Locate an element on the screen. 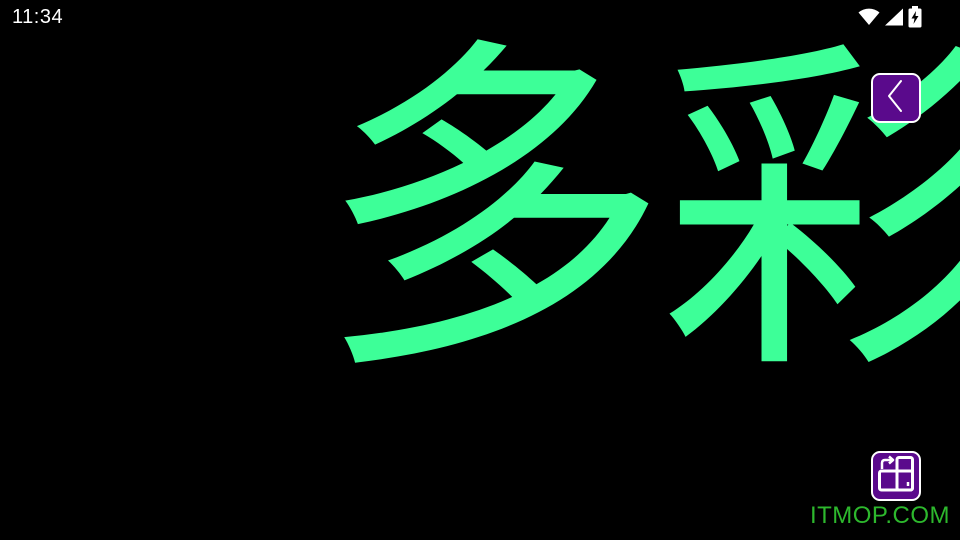 This screenshot has height=540, width=960. status-time: 11:34 is located at coordinates (38, 17).